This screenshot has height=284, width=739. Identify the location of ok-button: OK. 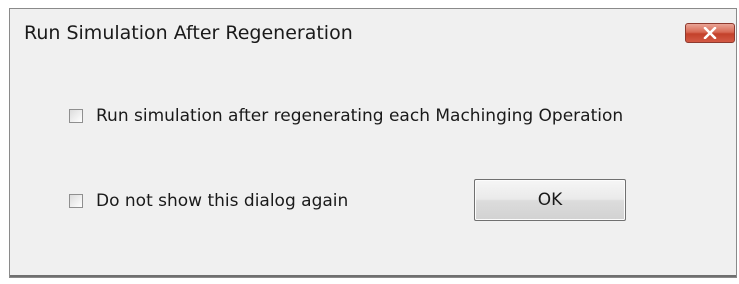
(550, 200).